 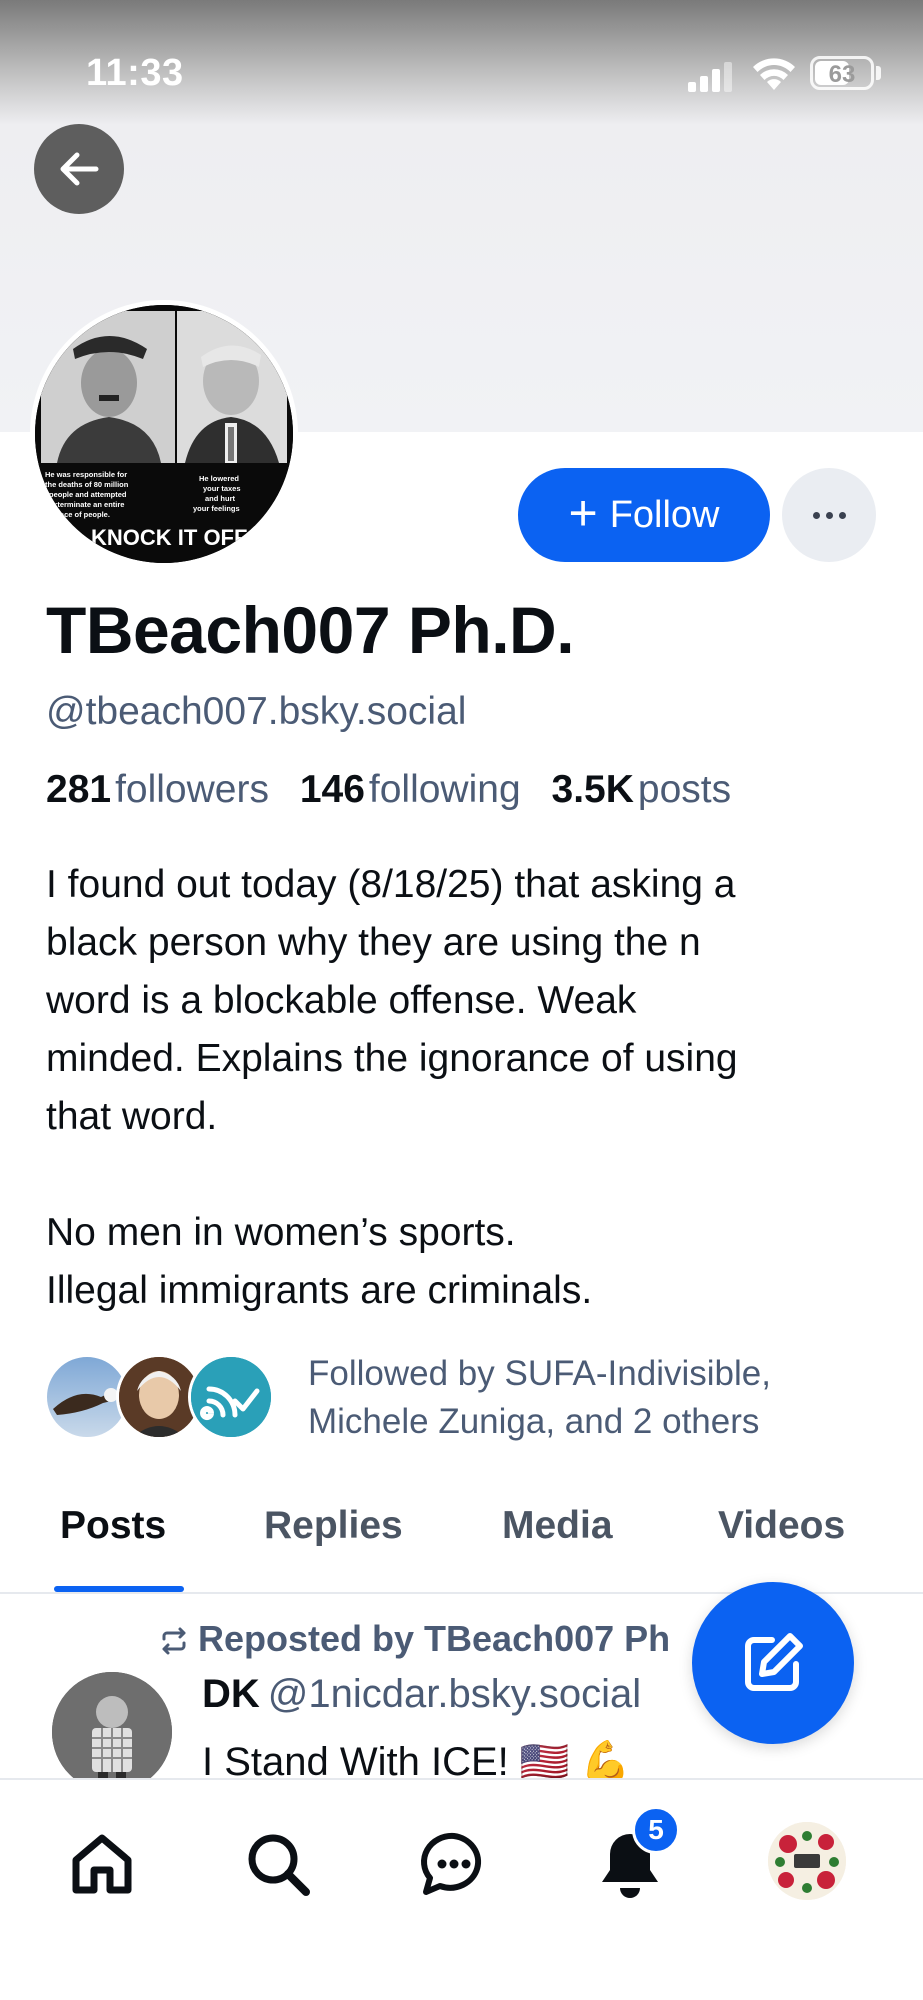 I want to click on active-tab-indicator, so click(x=119, y=1589).